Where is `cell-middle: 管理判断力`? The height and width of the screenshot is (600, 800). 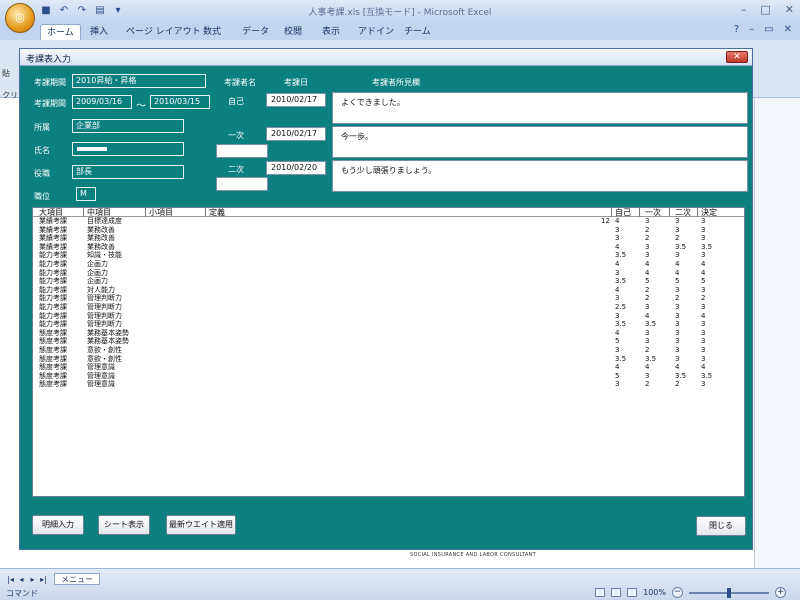
cell-middle: 管理判断力 is located at coordinates (104, 315).